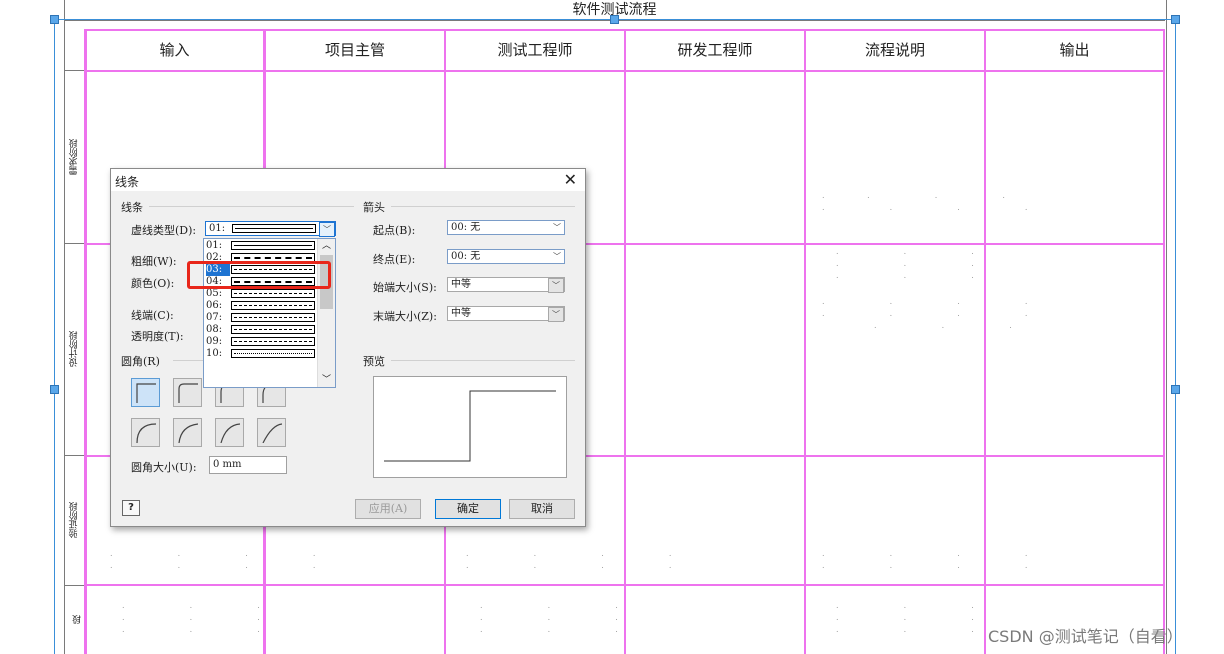 This screenshot has width=1224, height=654. What do you see at coordinates (217, 228) in the screenshot?
I see `dash-type-value: 01:` at bounding box center [217, 228].